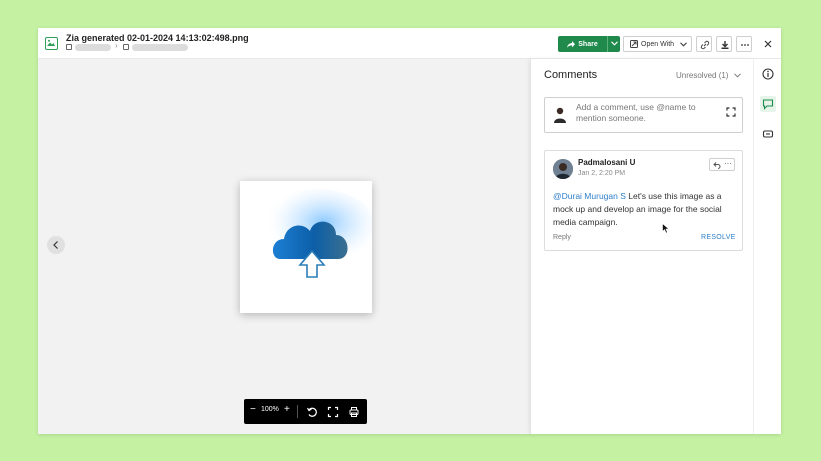 The image size is (821, 461). I want to click on open-with-icon, so click(634, 44).